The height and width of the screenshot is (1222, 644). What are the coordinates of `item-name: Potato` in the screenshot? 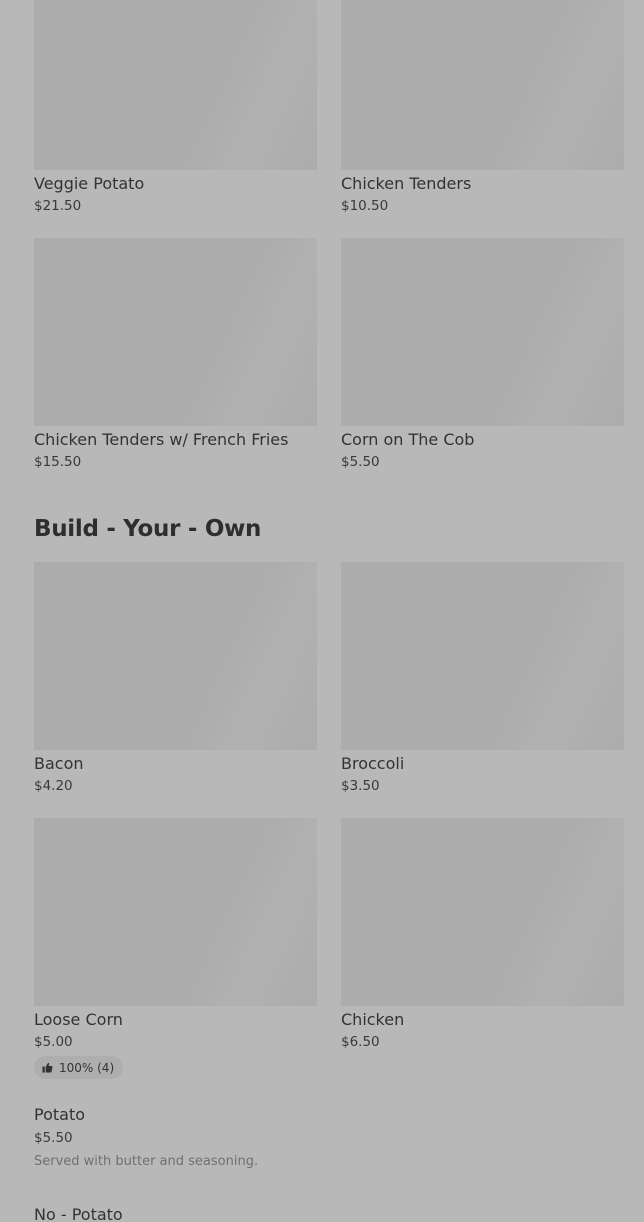 It's located at (60, 1114).